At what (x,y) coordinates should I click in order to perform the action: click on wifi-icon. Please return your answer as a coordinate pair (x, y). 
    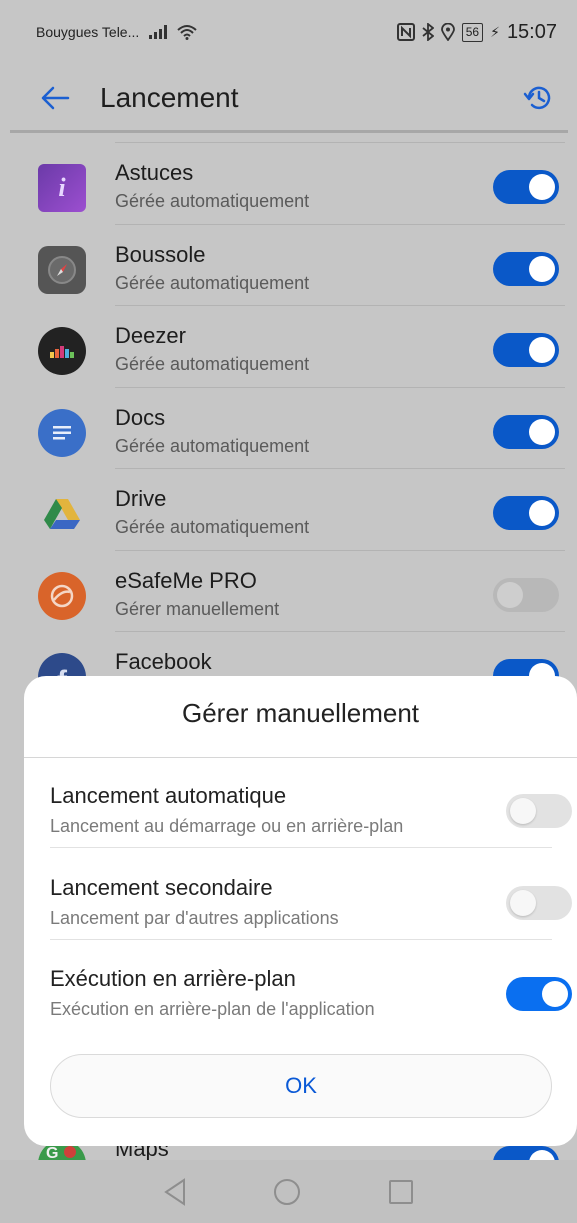
    Looking at the image, I should click on (187, 32).